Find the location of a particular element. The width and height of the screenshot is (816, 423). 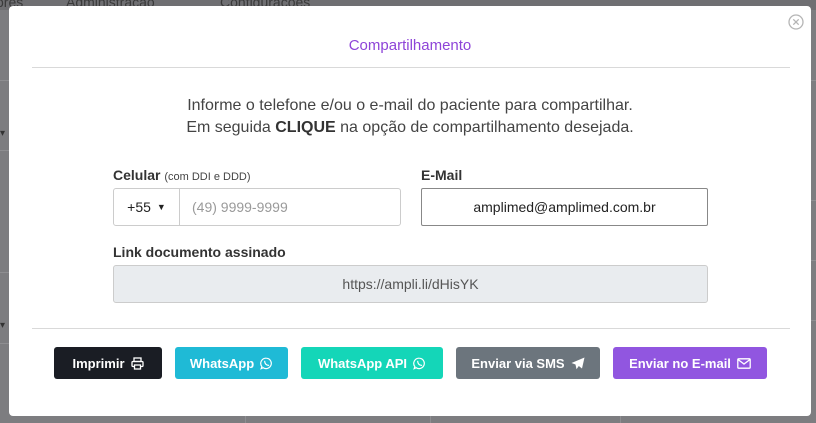

email-input is located at coordinates (564, 207).